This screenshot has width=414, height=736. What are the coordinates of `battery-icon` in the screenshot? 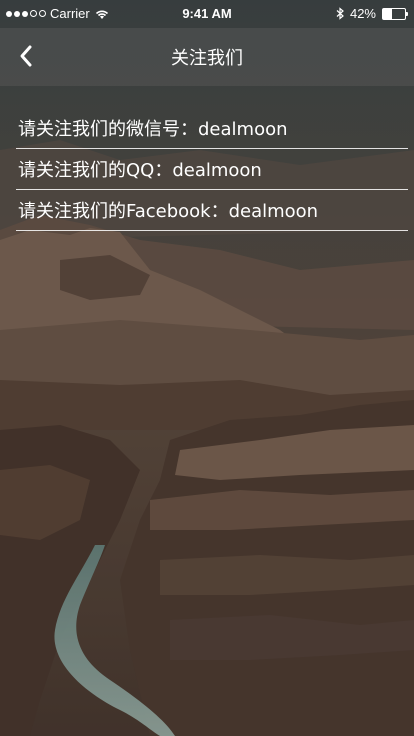 It's located at (395, 13).